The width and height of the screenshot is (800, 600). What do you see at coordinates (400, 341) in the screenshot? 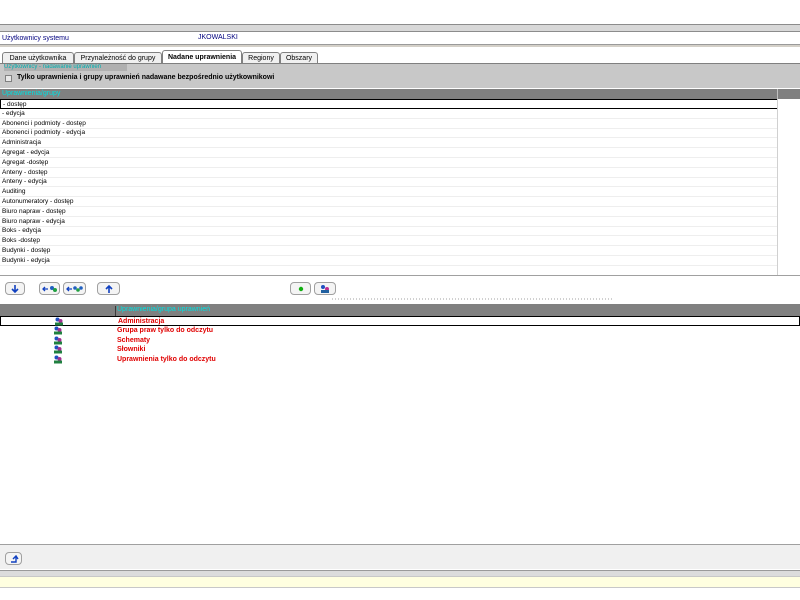
I see `assigned-row: Schematy` at bounding box center [400, 341].